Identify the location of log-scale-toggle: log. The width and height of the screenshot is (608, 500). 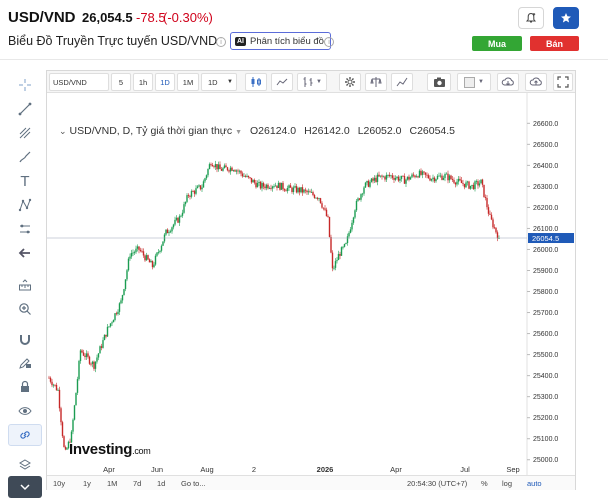
(507, 483).